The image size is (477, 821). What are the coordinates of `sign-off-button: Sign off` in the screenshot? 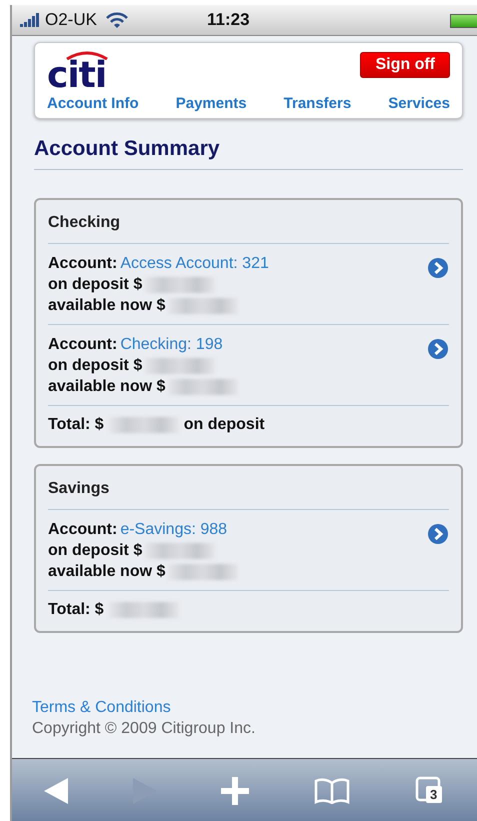 It's located at (405, 65).